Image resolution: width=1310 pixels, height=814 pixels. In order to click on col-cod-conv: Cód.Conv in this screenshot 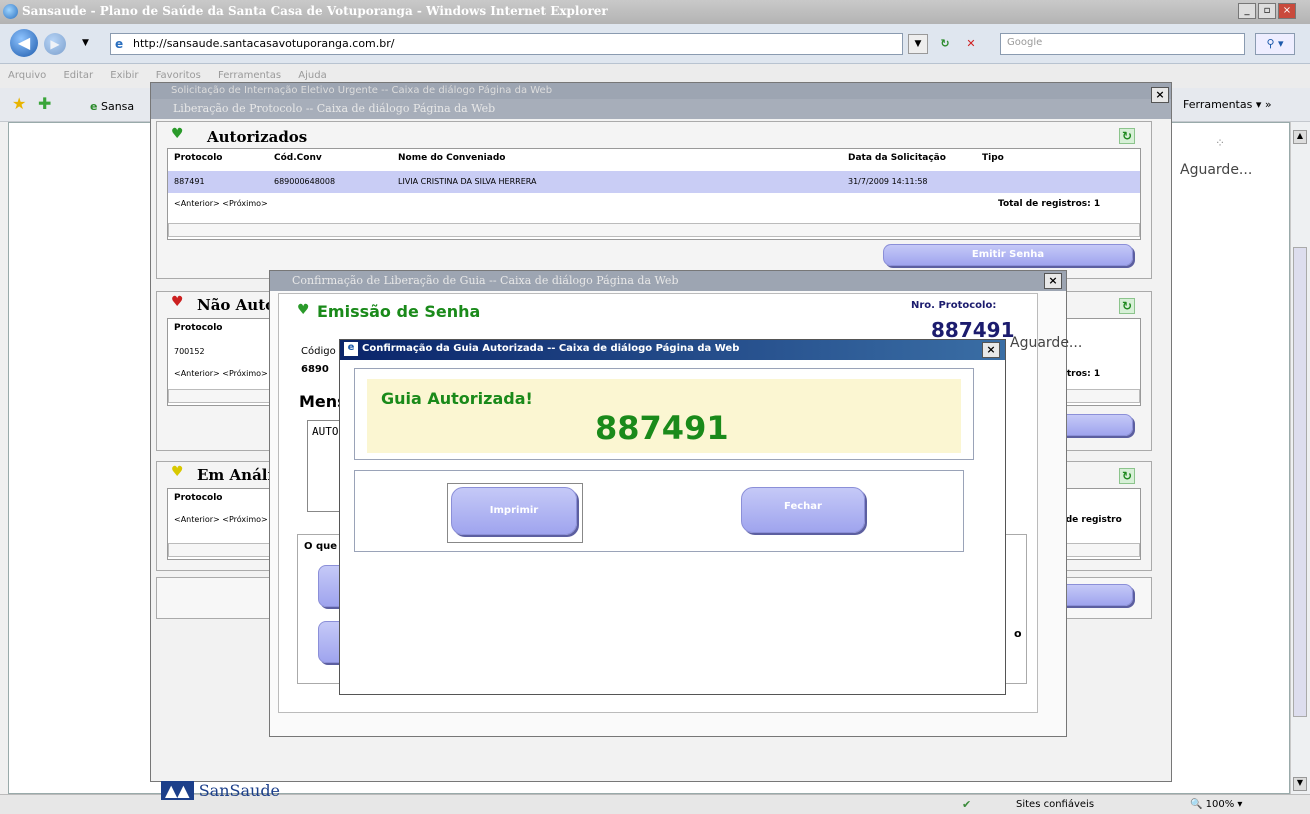, I will do `click(298, 158)`.